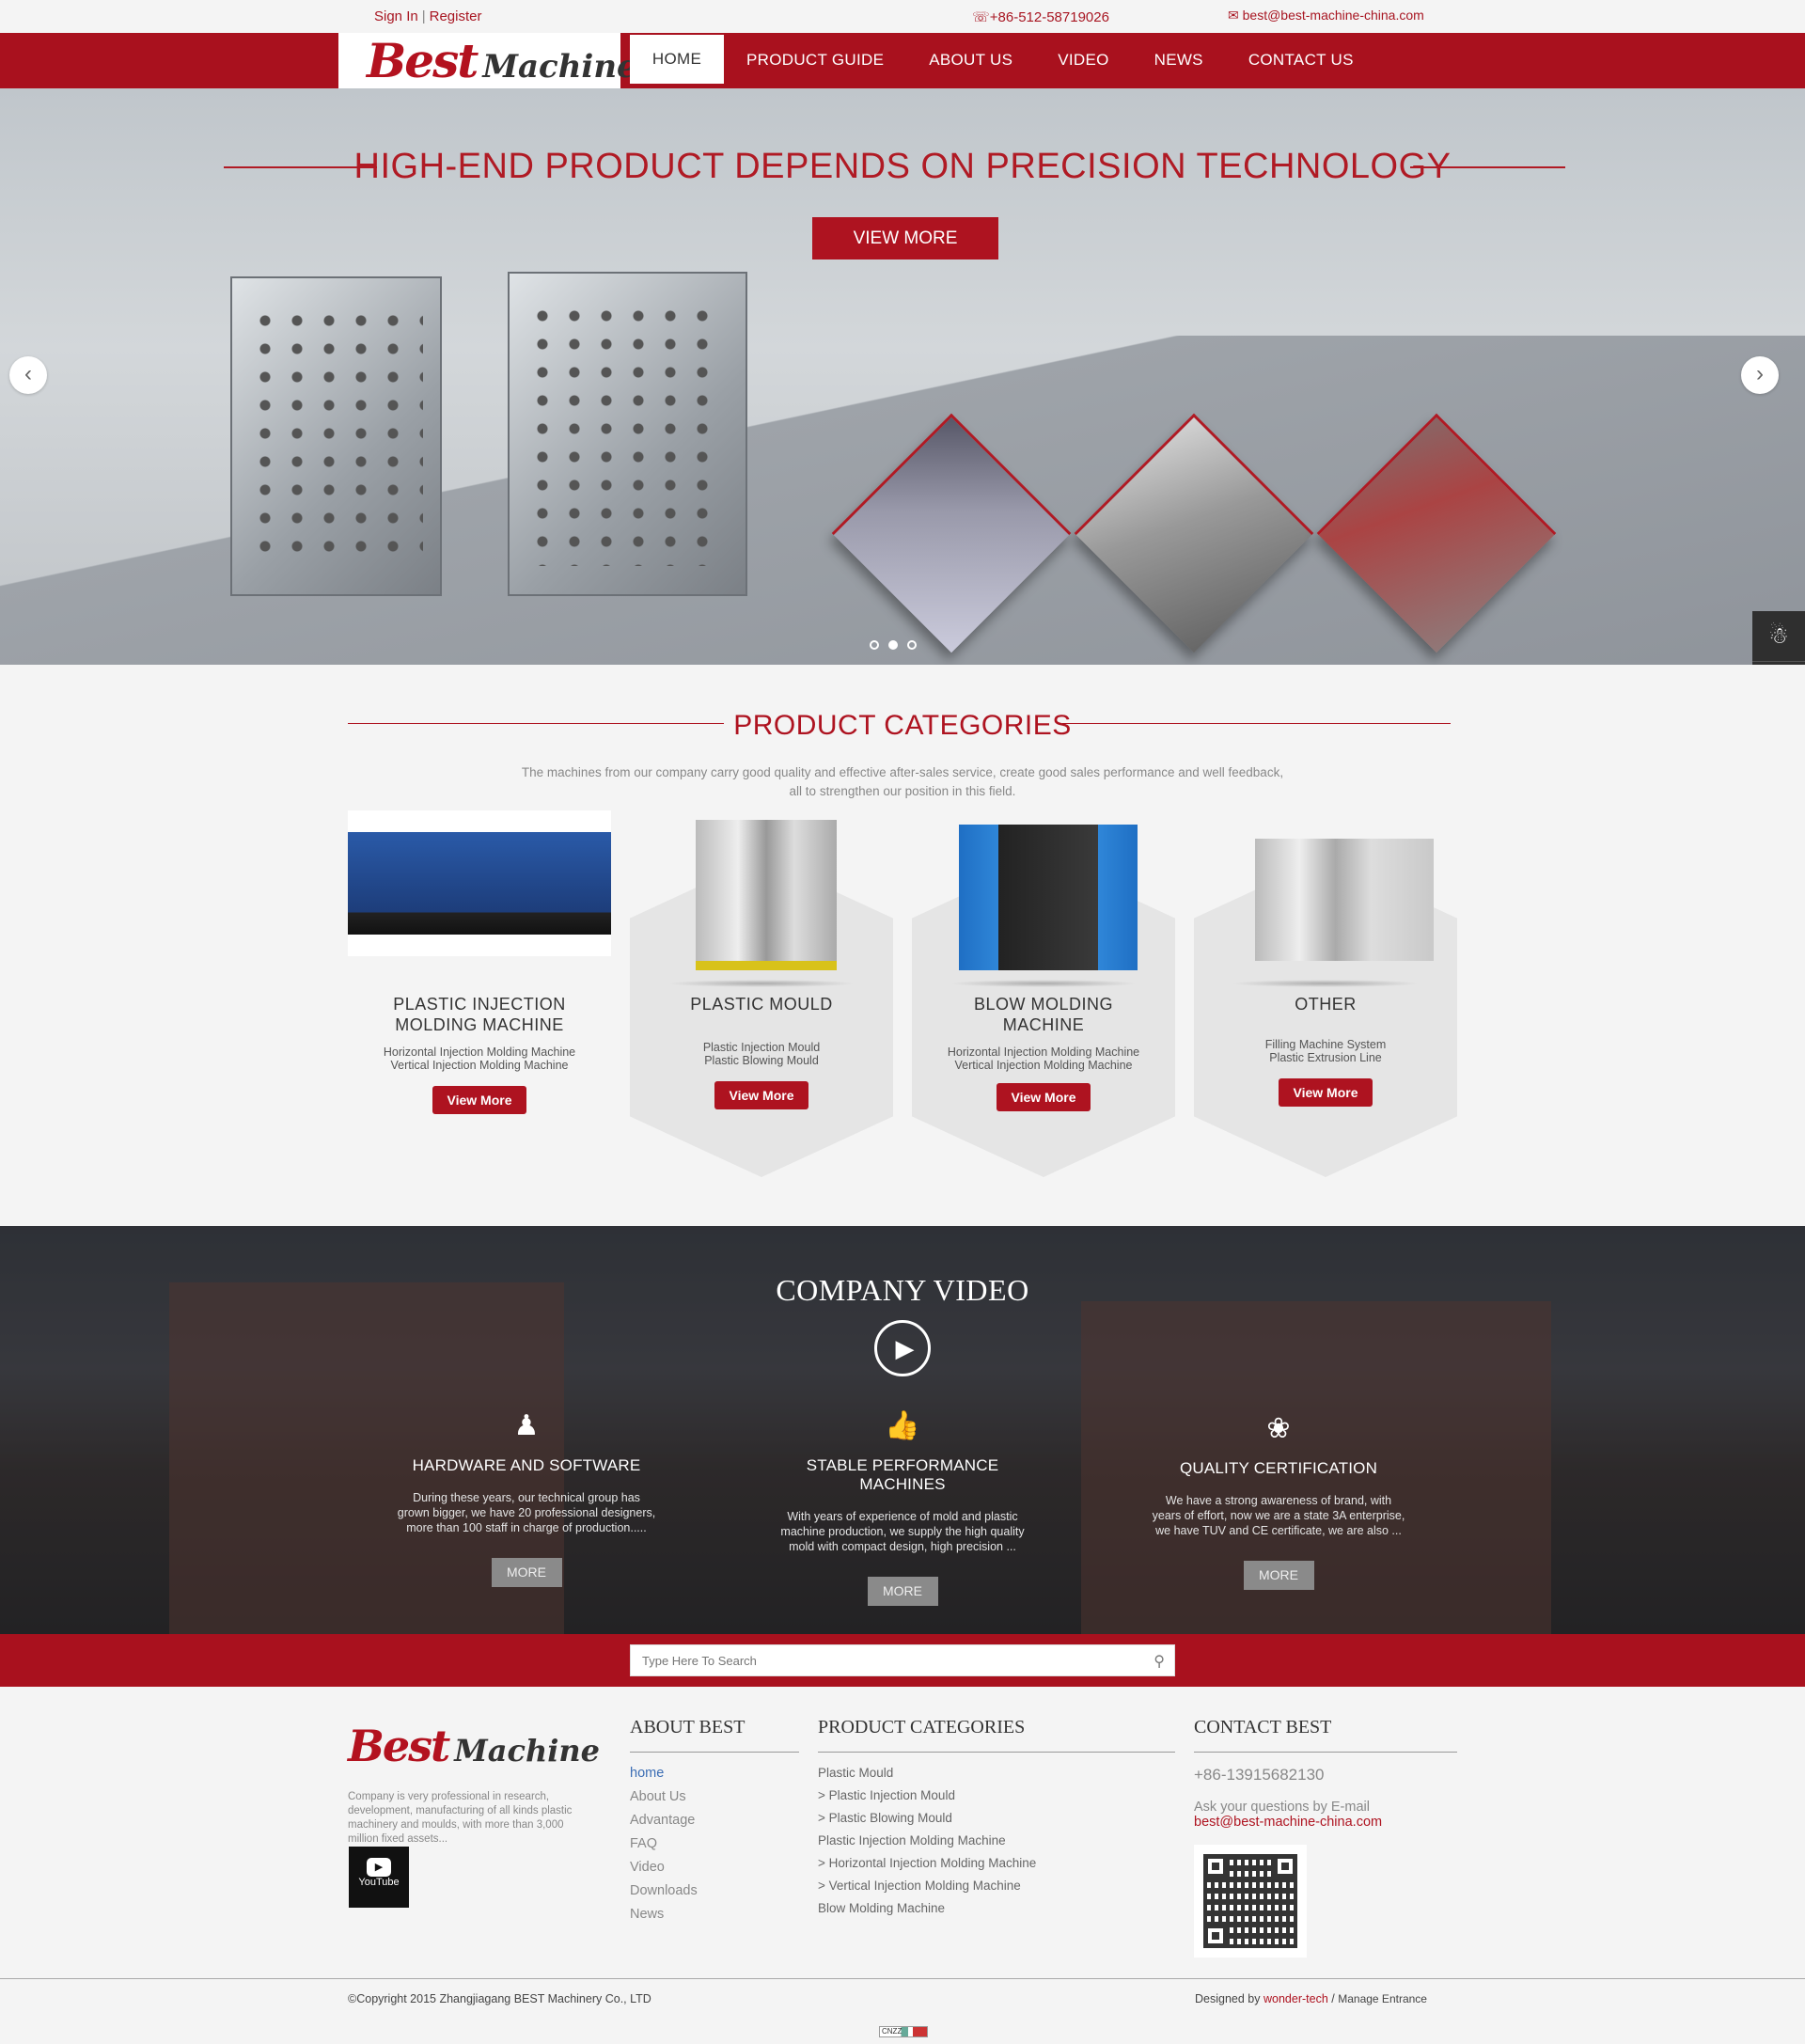  Describe the element at coordinates (474, 1746) in the screenshot. I see `footer-logo: Best Machine` at that location.